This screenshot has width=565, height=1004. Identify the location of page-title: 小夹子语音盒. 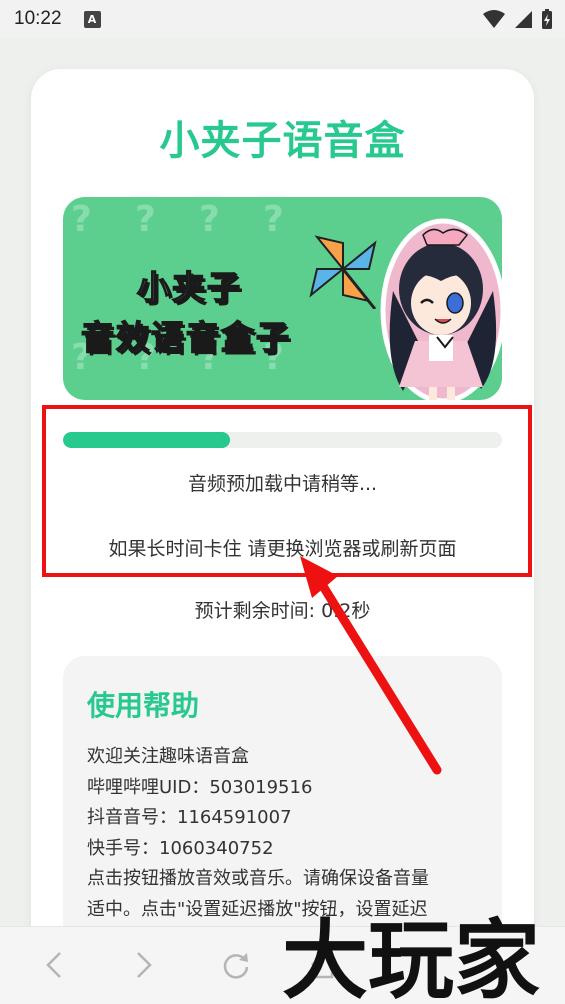
(282, 141).